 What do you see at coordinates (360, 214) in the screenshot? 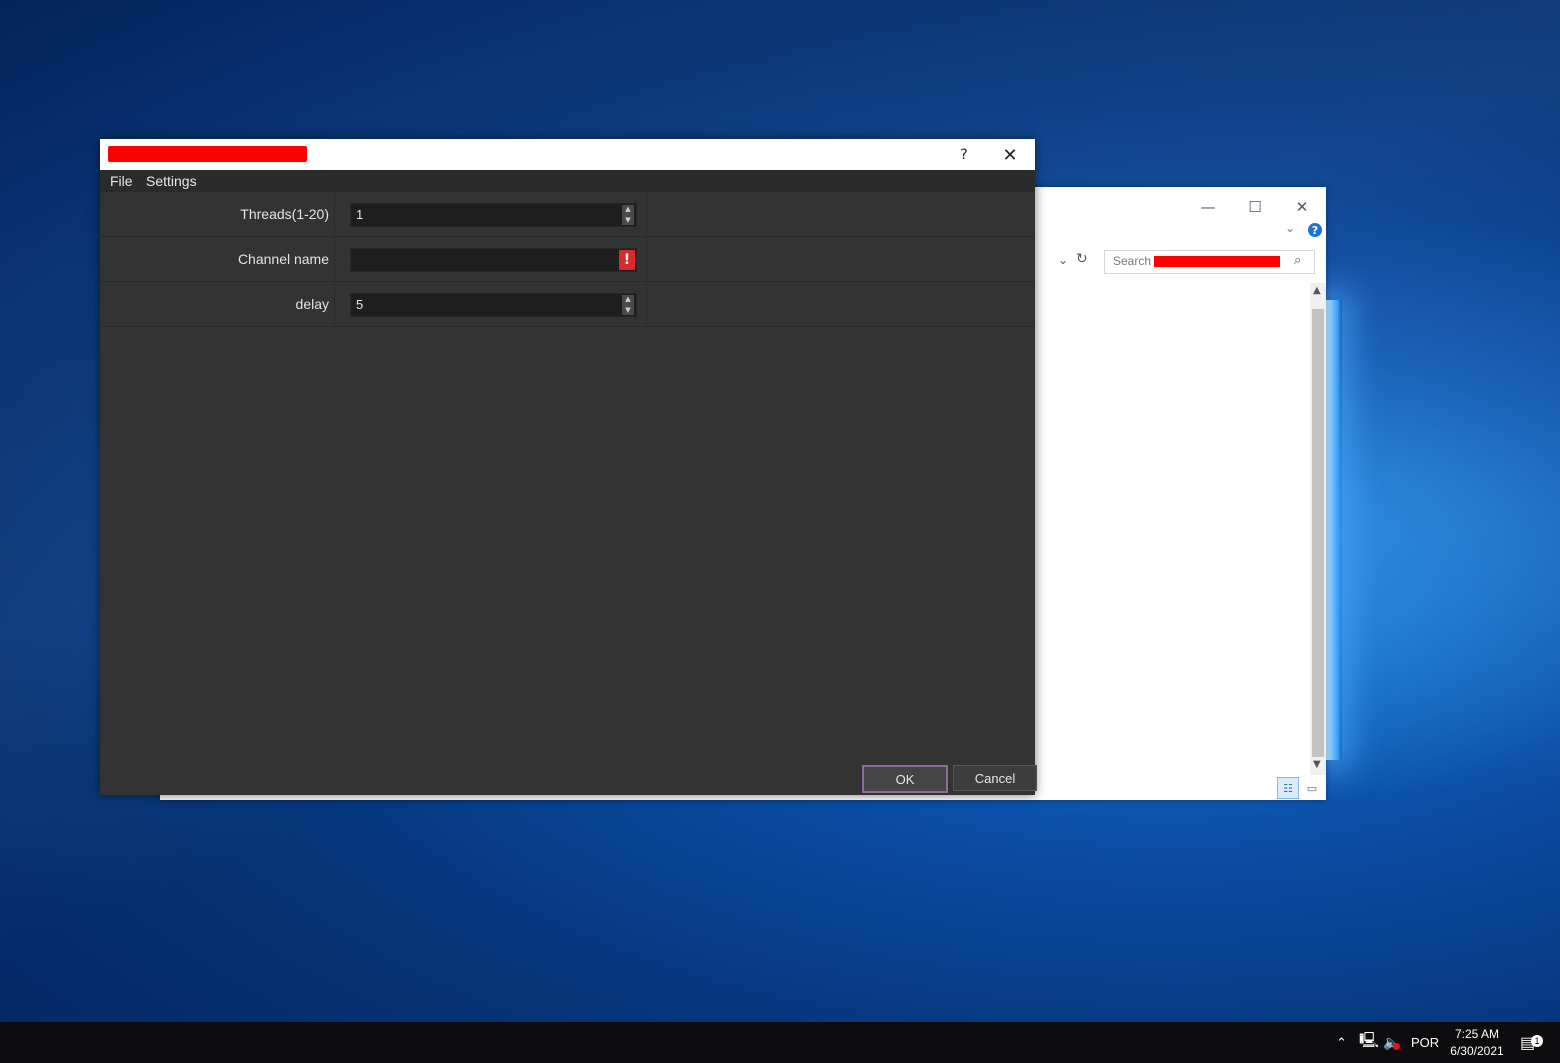
I see `threads-value: 1` at bounding box center [360, 214].